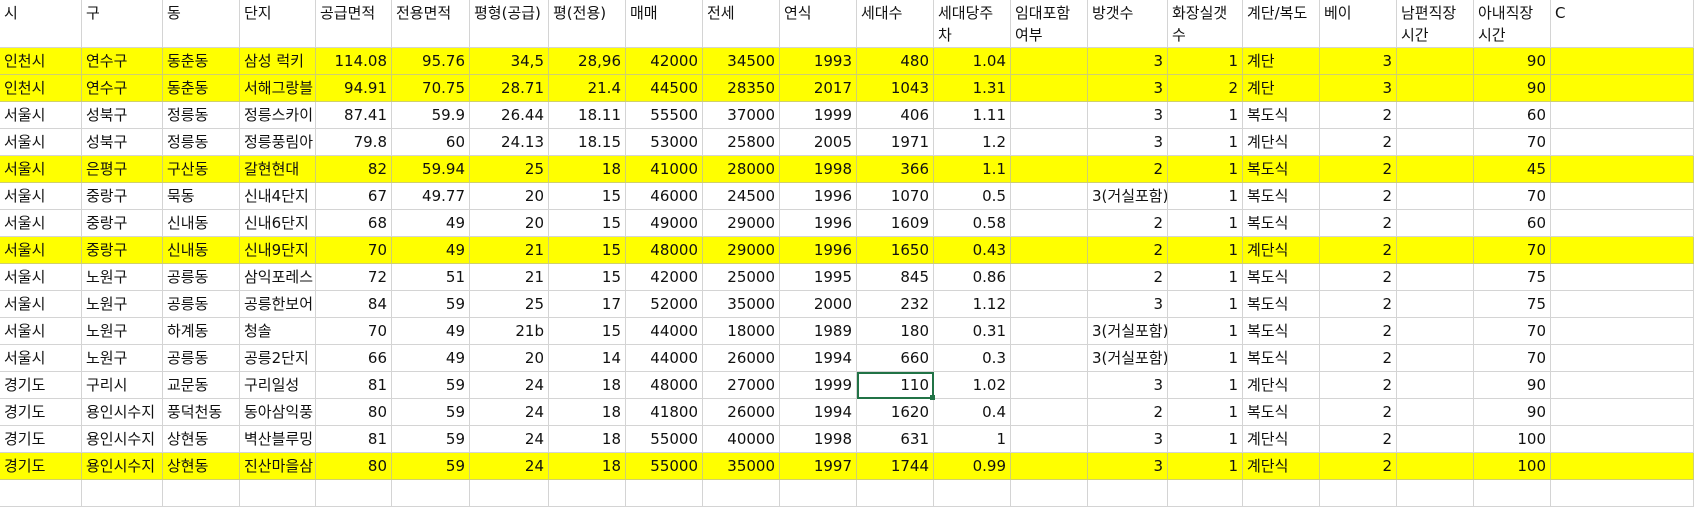  What do you see at coordinates (278, 196) in the screenshot?
I see `table-cell: 신내4단지` at bounding box center [278, 196].